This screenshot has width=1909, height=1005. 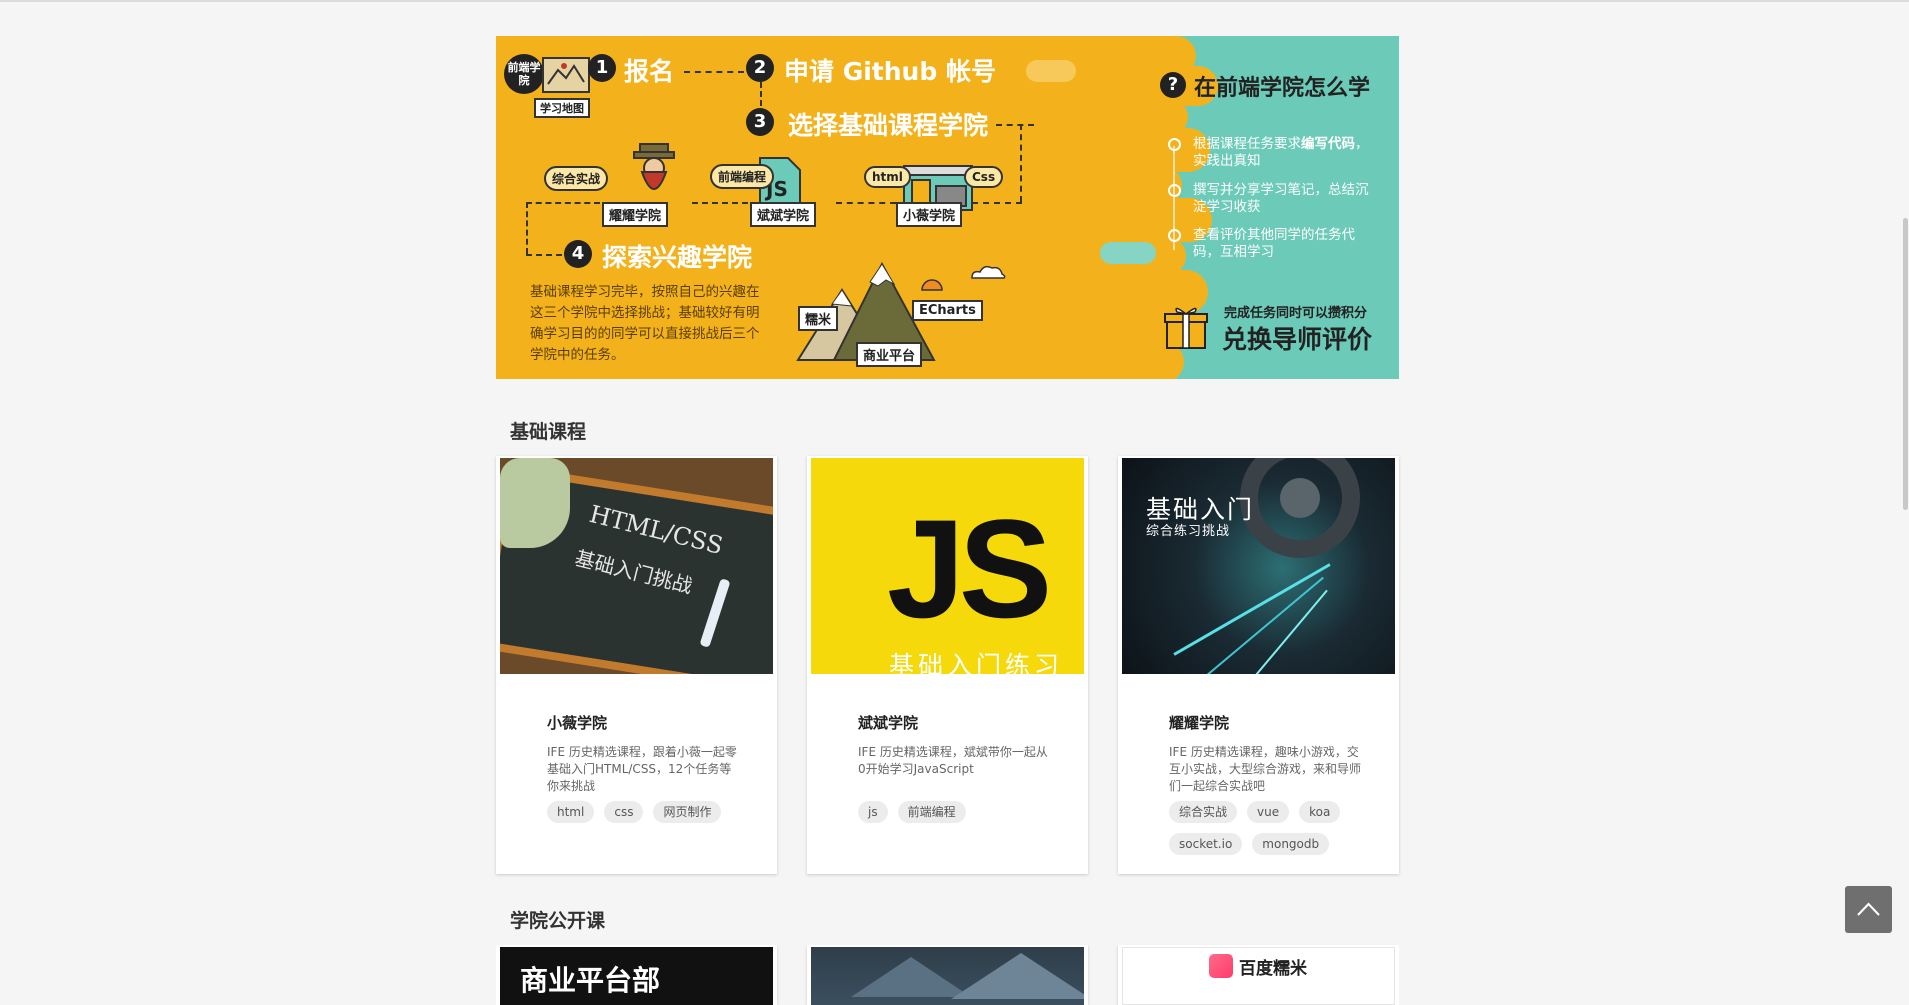 What do you see at coordinates (888, 722) in the screenshot?
I see `course-name: 斌斌学院` at bounding box center [888, 722].